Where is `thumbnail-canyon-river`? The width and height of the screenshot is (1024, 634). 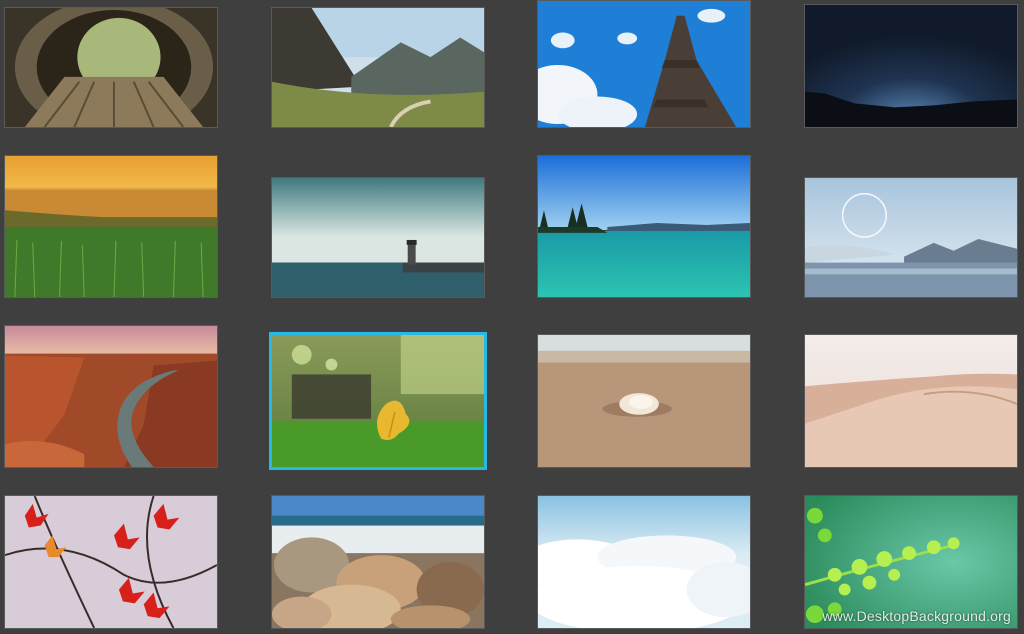 thumbnail-canyon-river is located at coordinates (111, 396).